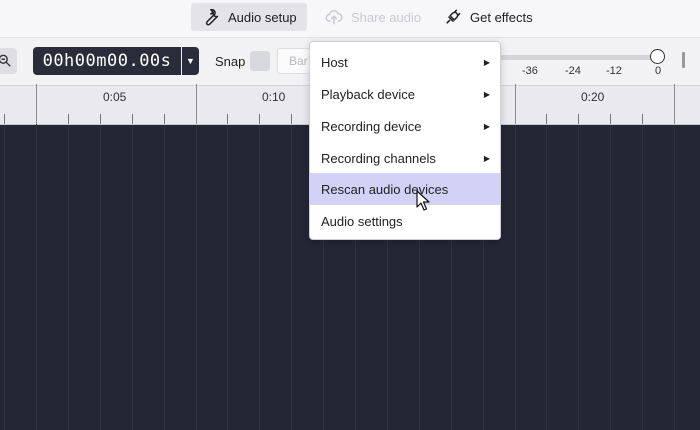 The width and height of the screenshot is (700, 430). What do you see at coordinates (260, 61) in the screenshot?
I see `snap-checkbox` at bounding box center [260, 61].